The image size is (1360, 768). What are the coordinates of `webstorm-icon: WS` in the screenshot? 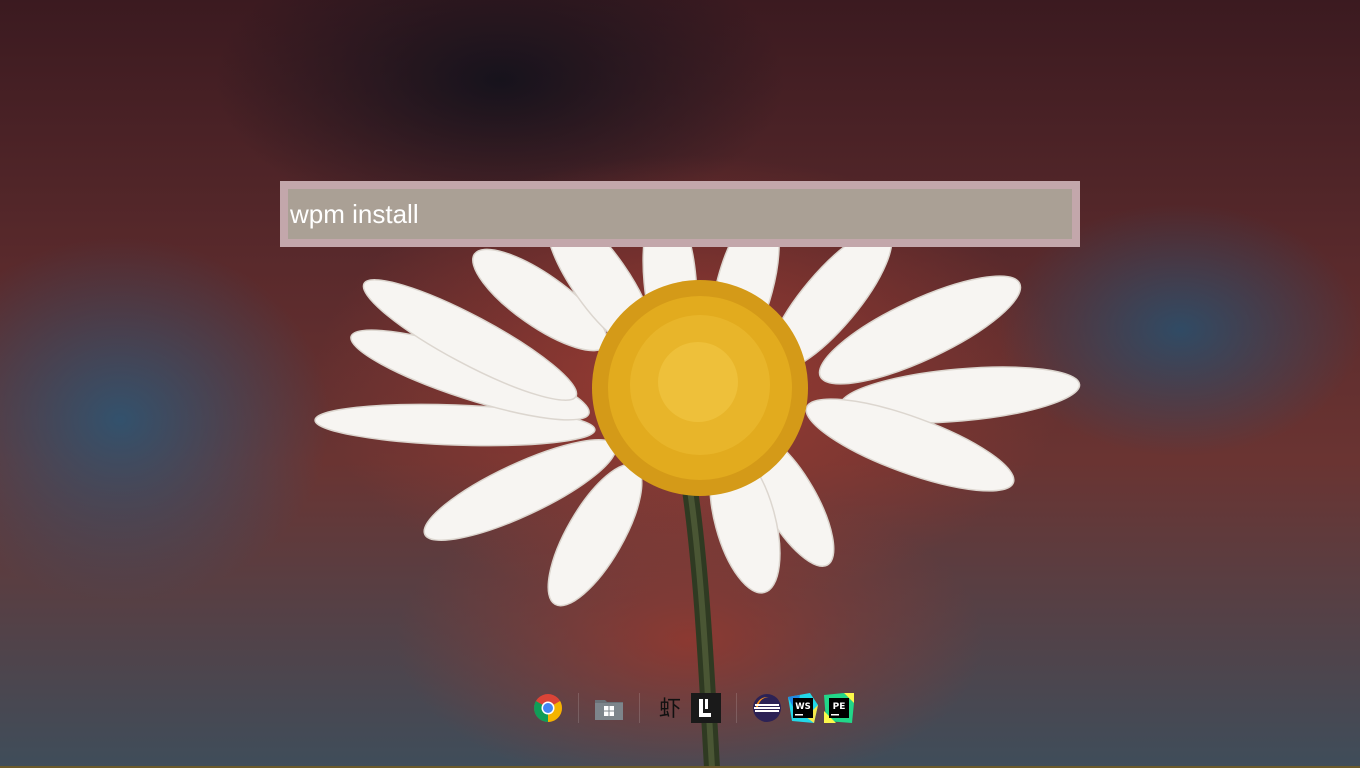 It's located at (803, 708).